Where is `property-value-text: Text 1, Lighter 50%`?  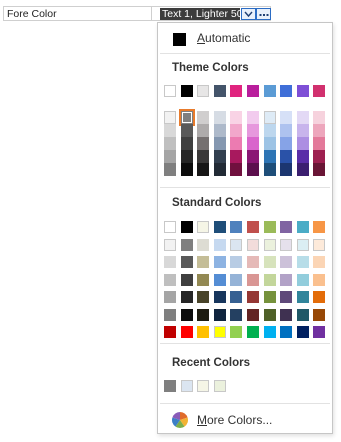 property-value-text: Text 1, Lighter 50% is located at coordinates (200, 14).